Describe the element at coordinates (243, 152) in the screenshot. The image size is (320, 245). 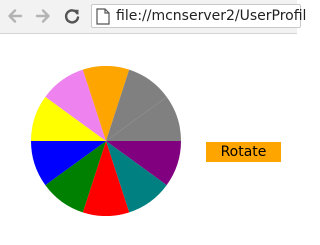
I see `rotate-button: Rotate` at that location.